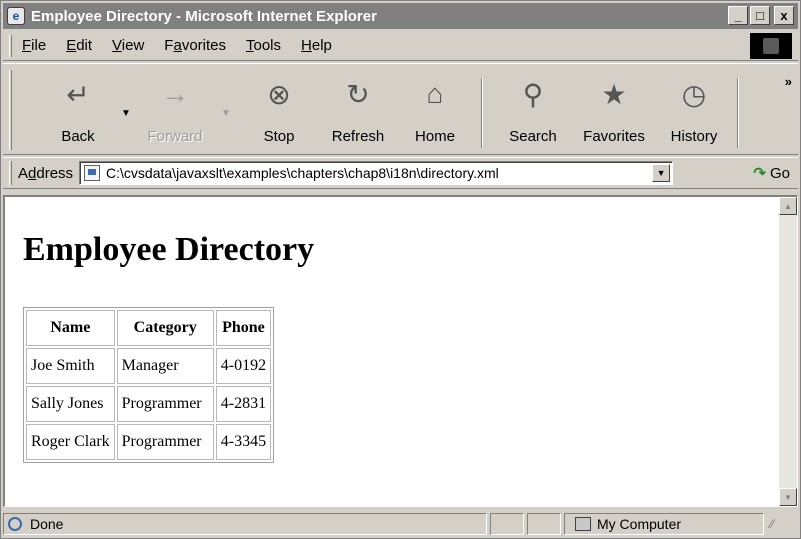 This screenshot has height=539, width=801. Describe the element at coordinates (772, 524) in the screenshot. I see `resize-grip-icon: ⁄⁄` at that location.